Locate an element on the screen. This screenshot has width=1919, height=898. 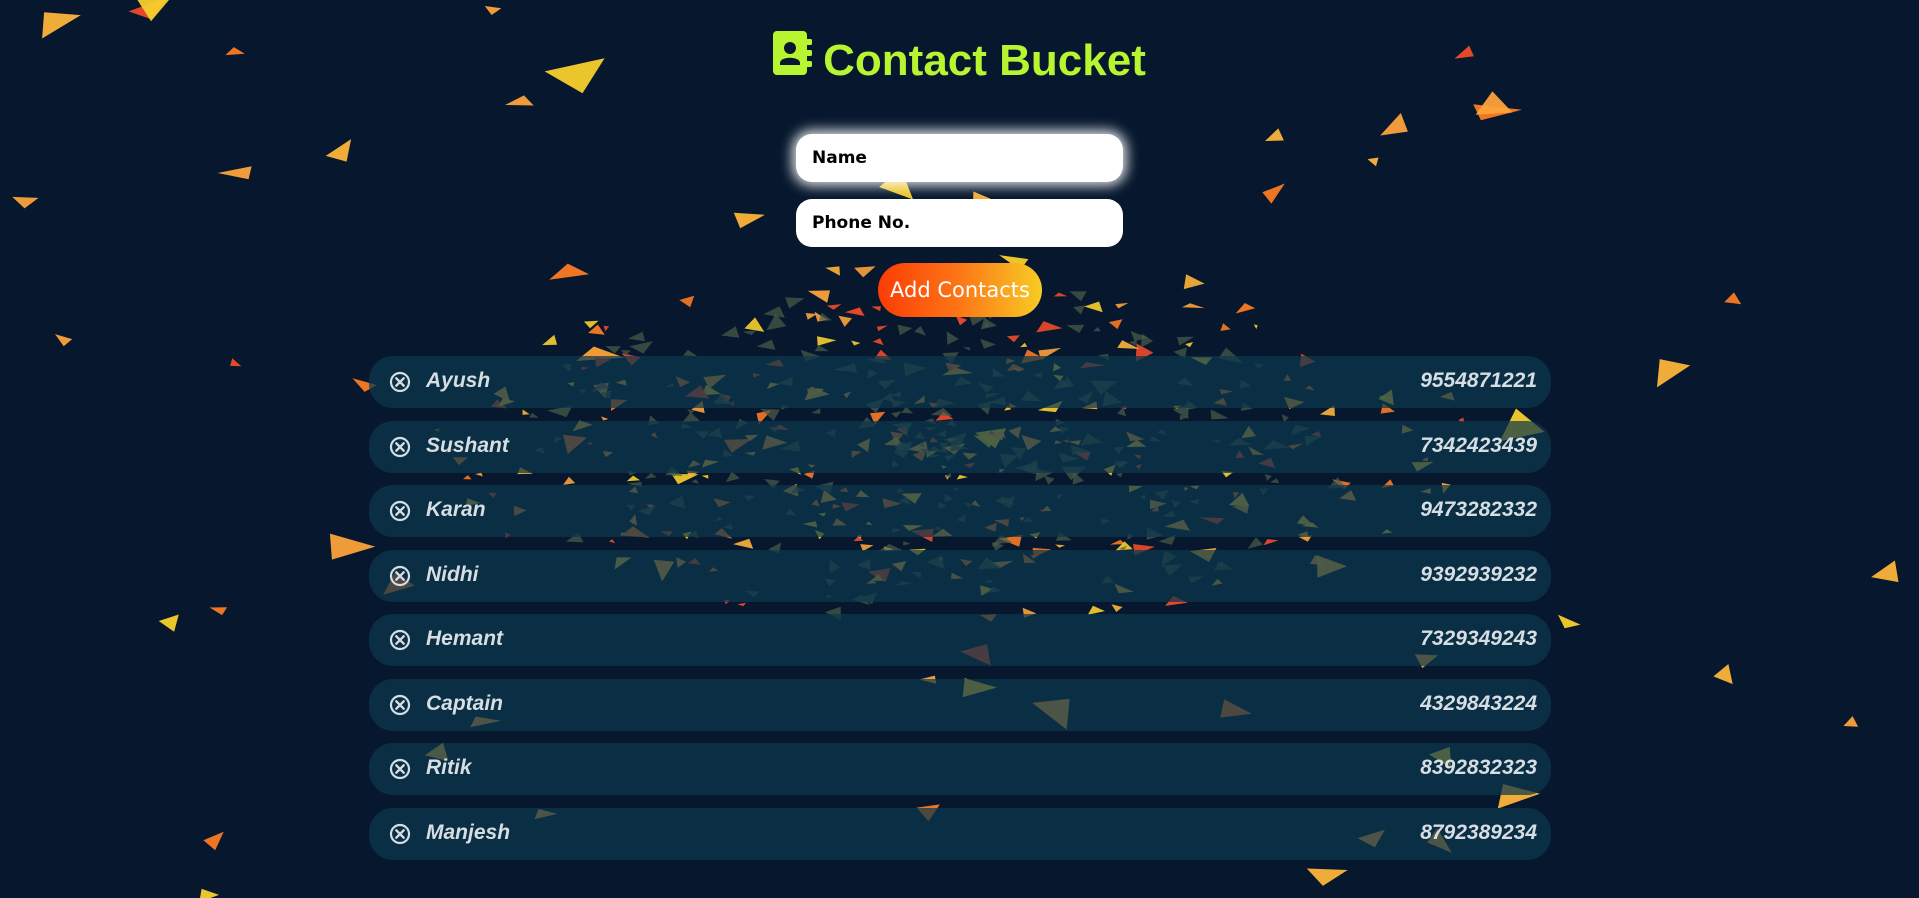
page-title: Contact Bucket is located at coordinates (984, 60).